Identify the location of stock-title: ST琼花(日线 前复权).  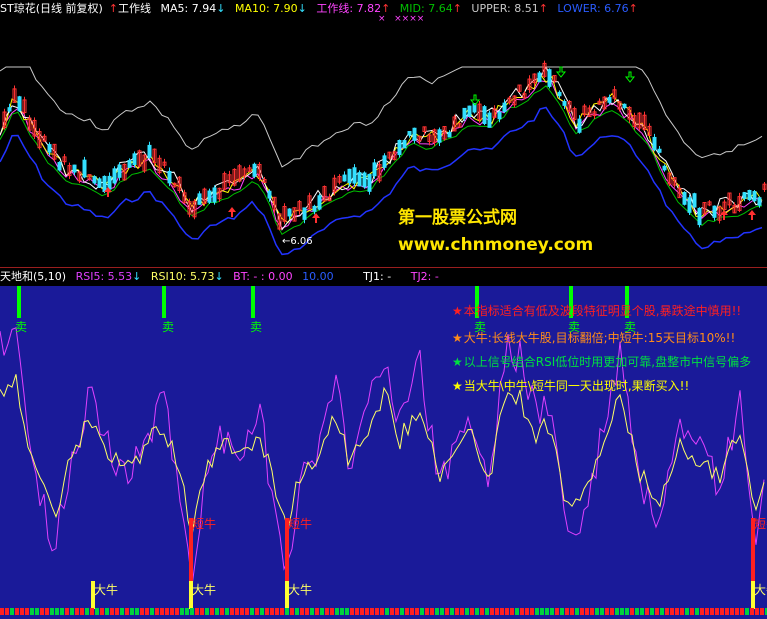
(51, 8).